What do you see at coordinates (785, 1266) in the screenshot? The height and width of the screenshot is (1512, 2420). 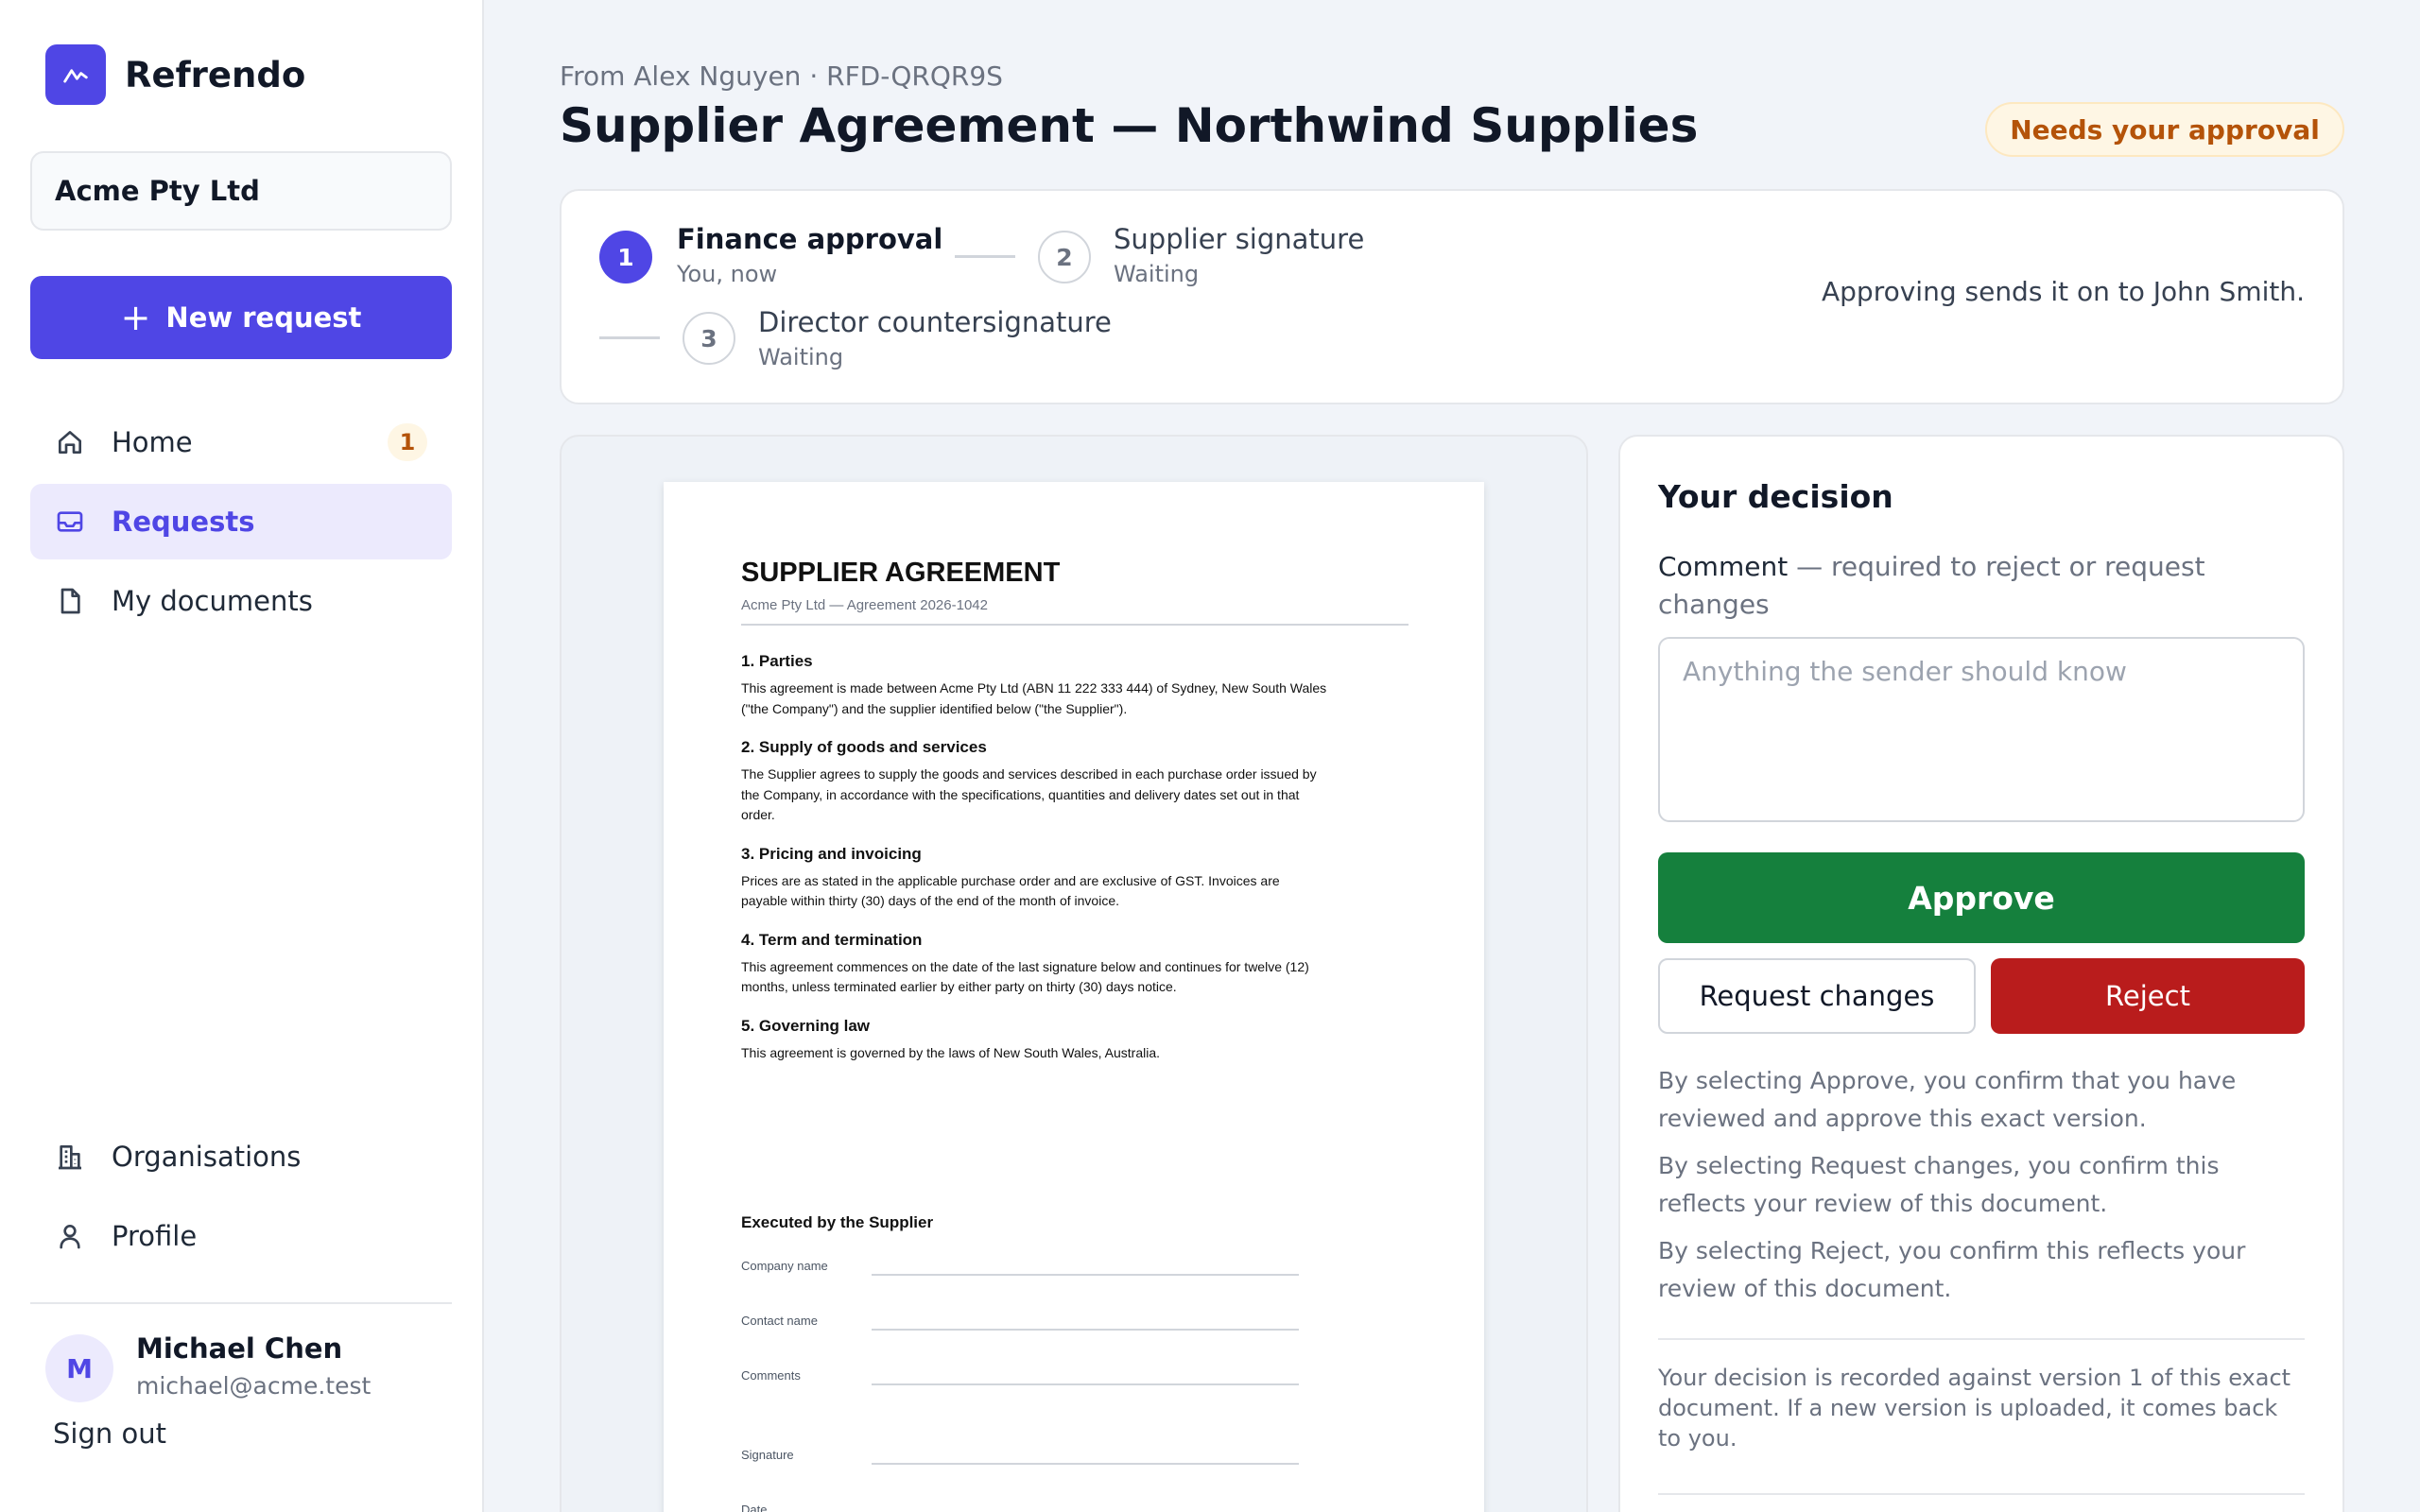 I see `field-label: Company name` at bounding box center [785, 1266].